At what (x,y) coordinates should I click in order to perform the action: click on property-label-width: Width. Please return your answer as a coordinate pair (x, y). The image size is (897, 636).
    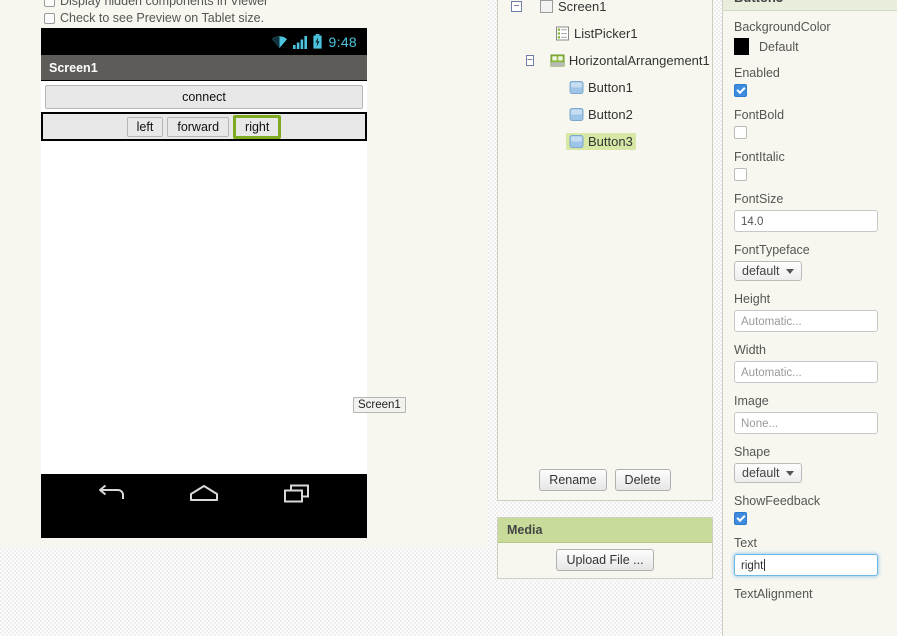
    Looking at the image, I should click on (750, 350).